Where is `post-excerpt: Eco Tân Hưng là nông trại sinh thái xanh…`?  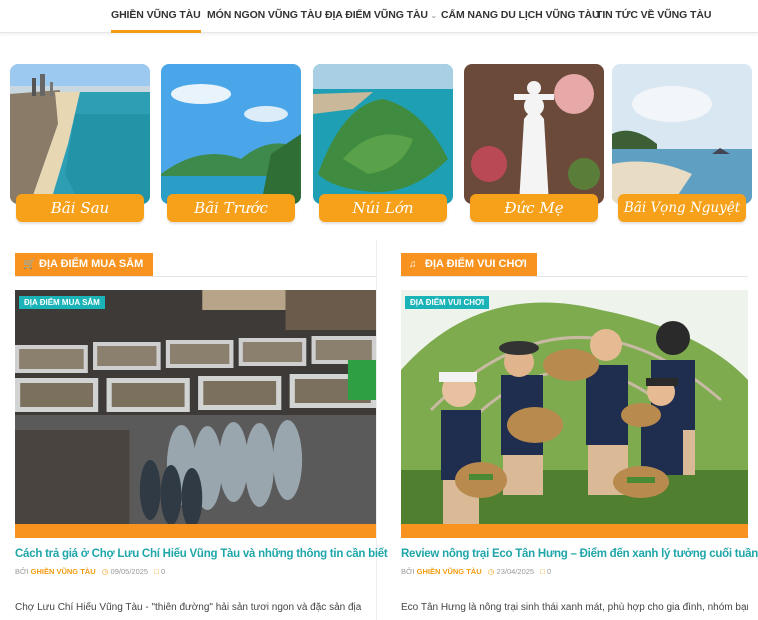
post-excerpt: Eco Tân Hưng là nông trại sinh thái xanh… is located at coordinates (574, 607).